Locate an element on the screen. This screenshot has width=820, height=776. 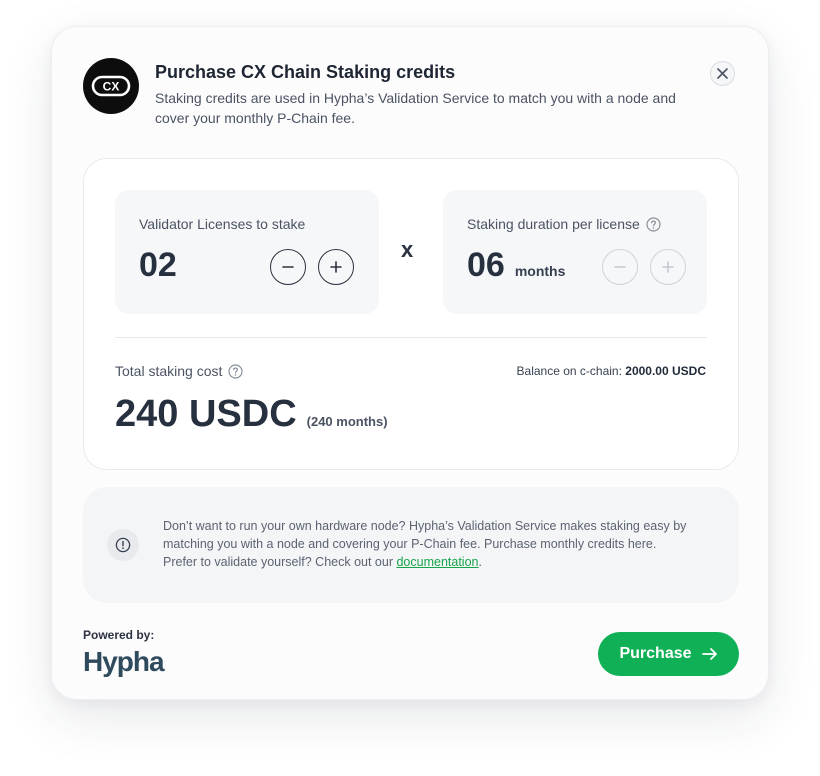
documentation-link: documentation is located at coordinates (437, 562).